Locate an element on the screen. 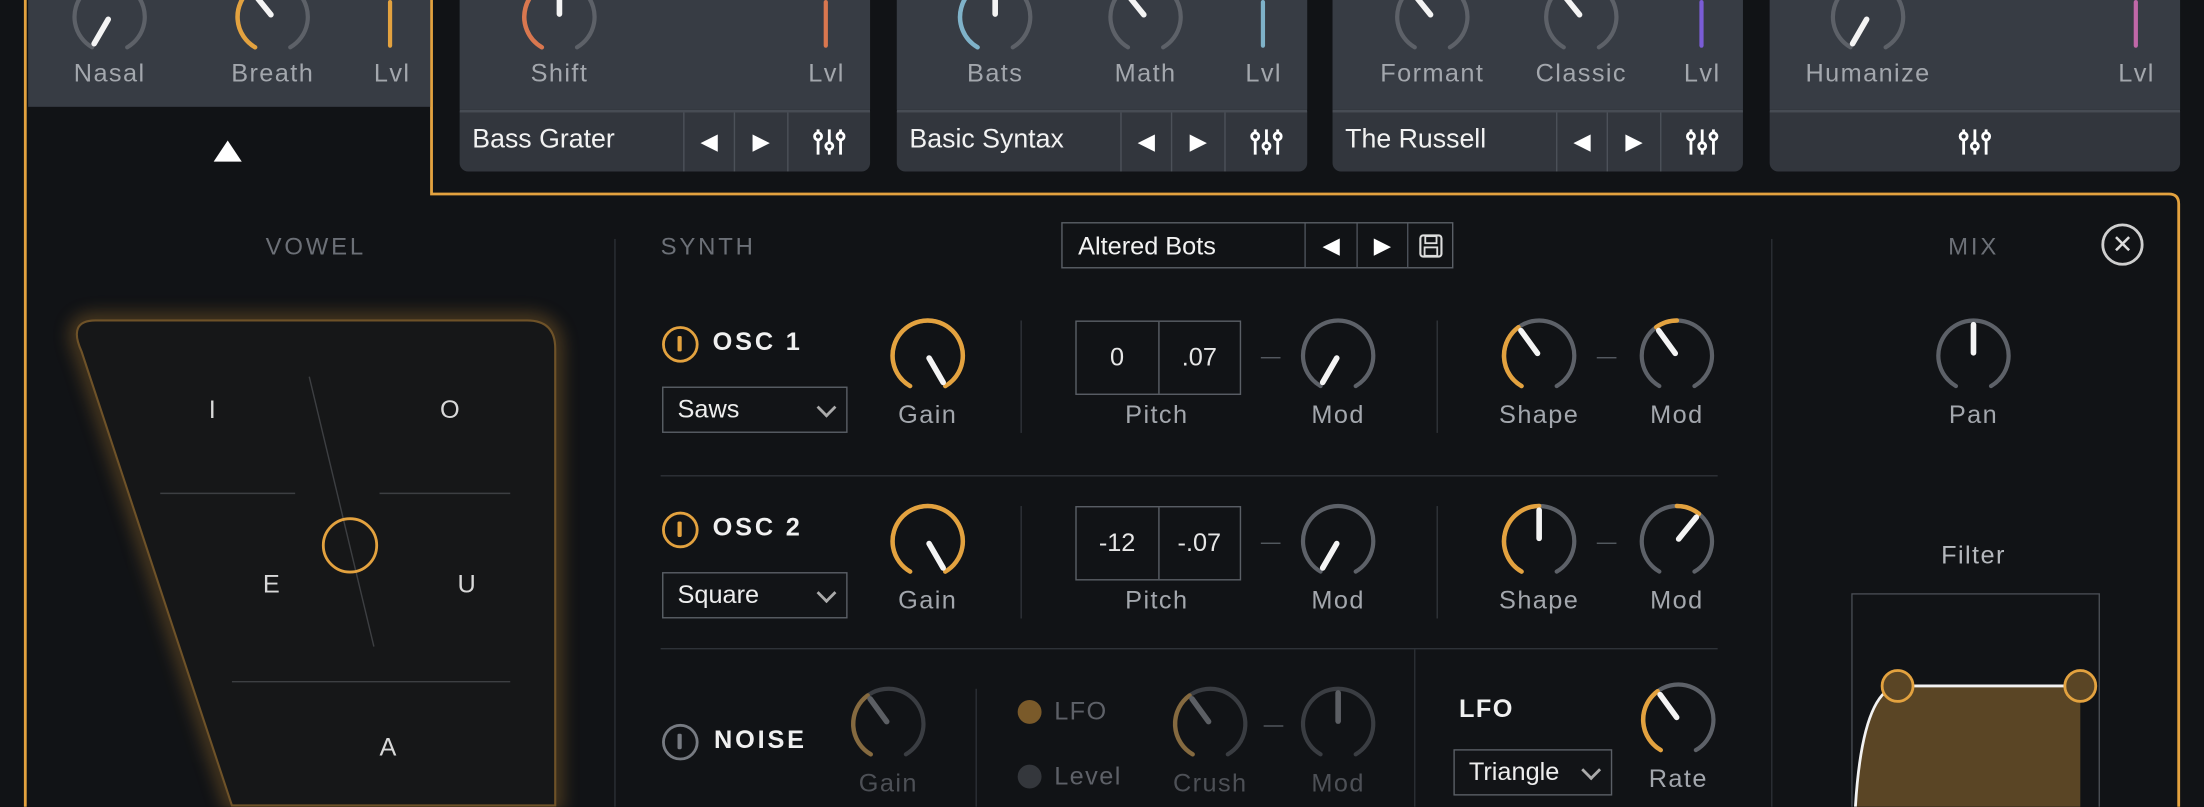  pitch-fine-field: -.07 is located at coordinates (1198, 543).